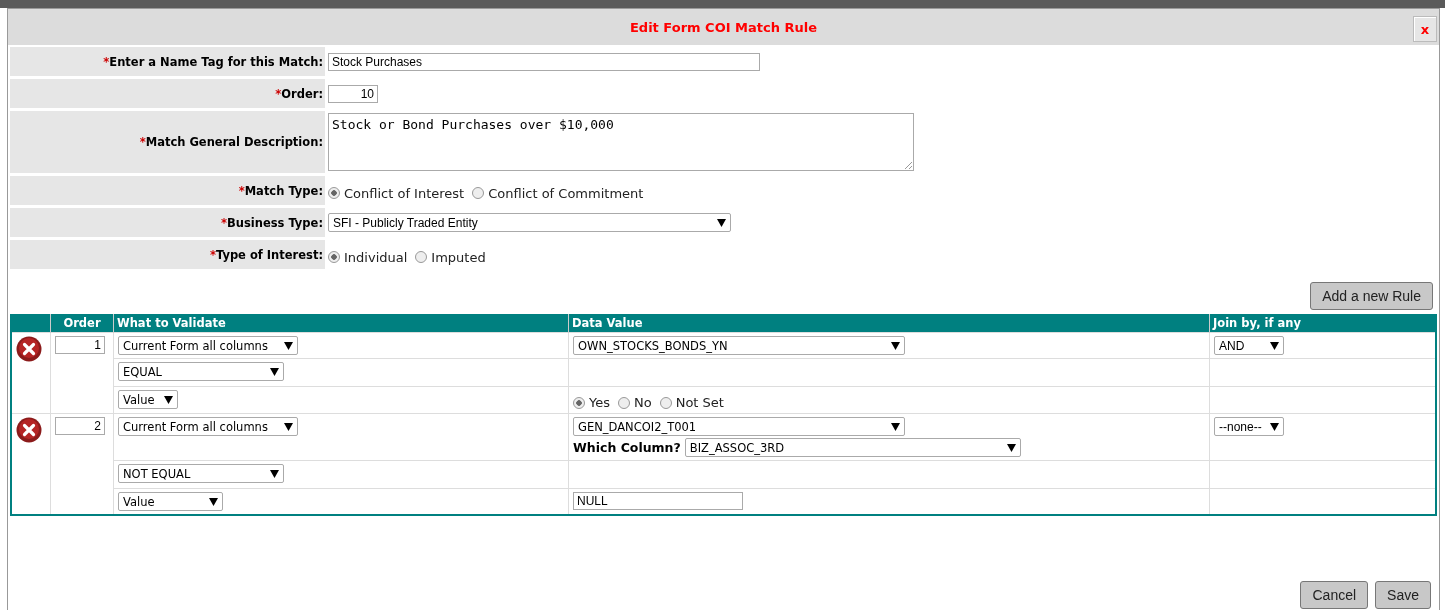 Image resolution: width=1445 pixels, height=610 pixels. What do you see at coordinates (643, 402) in the screenshot?
I see `radio-label: No` at bounding box center [643, 402].